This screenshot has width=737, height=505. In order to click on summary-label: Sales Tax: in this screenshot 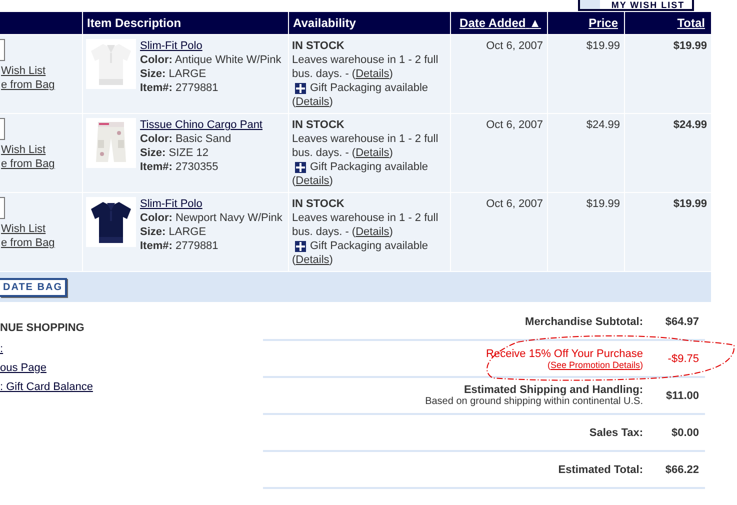, I will do `click(616, 432)`.